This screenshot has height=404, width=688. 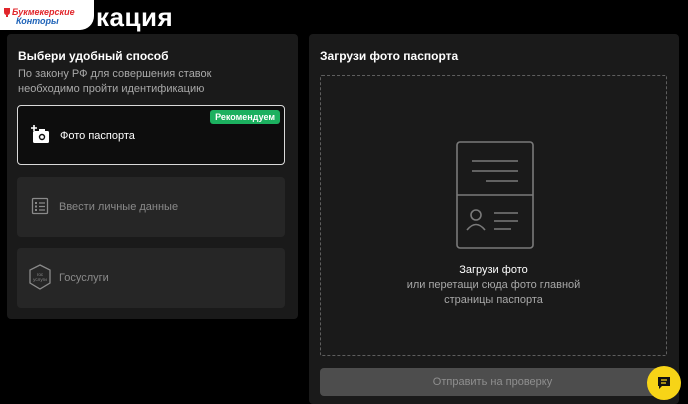 What do you see at coordinates (119, 207) in the screenshot?
I see `option-manual-entry-label: Ввести личные данные` at bounding box center [119, 207].